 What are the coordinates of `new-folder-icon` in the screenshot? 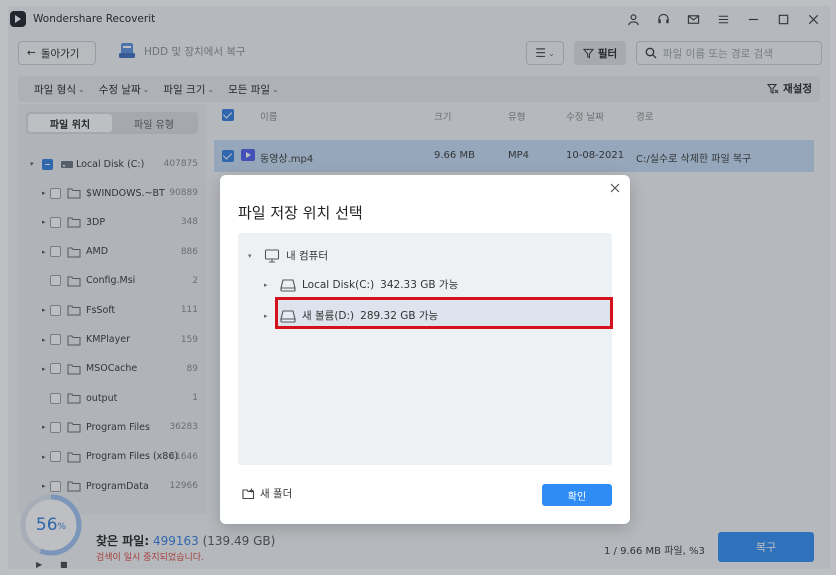 It's located at (248, 493).